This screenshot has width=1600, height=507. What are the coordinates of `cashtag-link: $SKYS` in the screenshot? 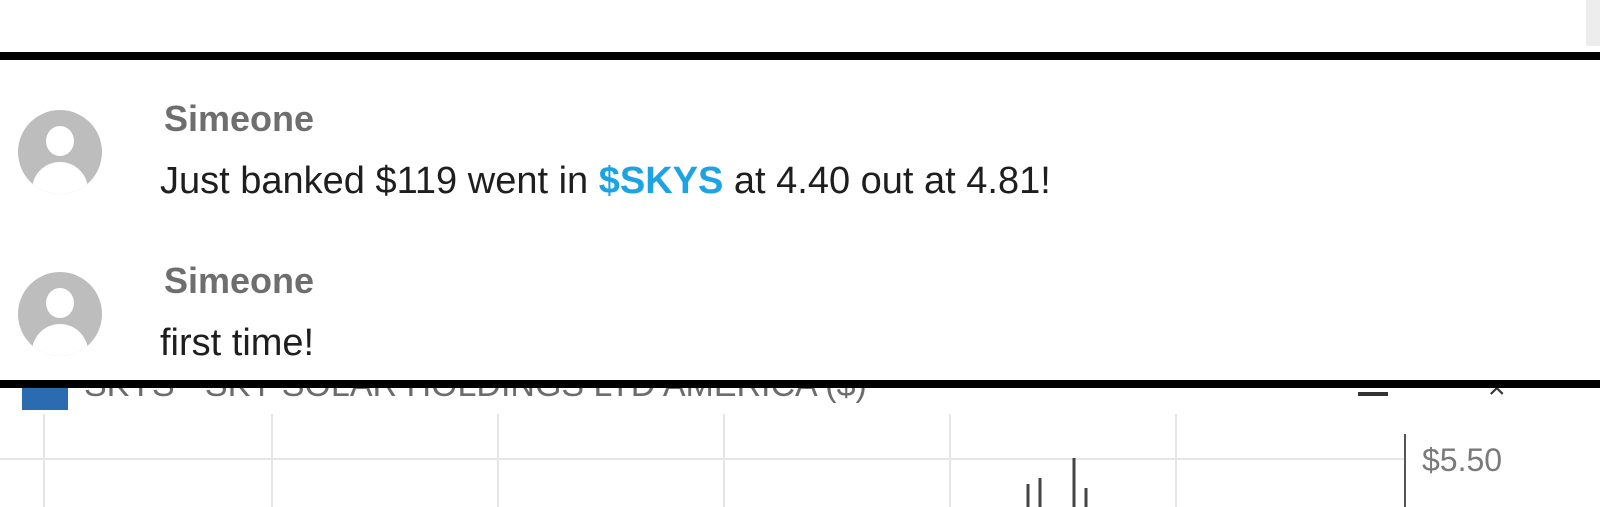 It's located at (661, 181).